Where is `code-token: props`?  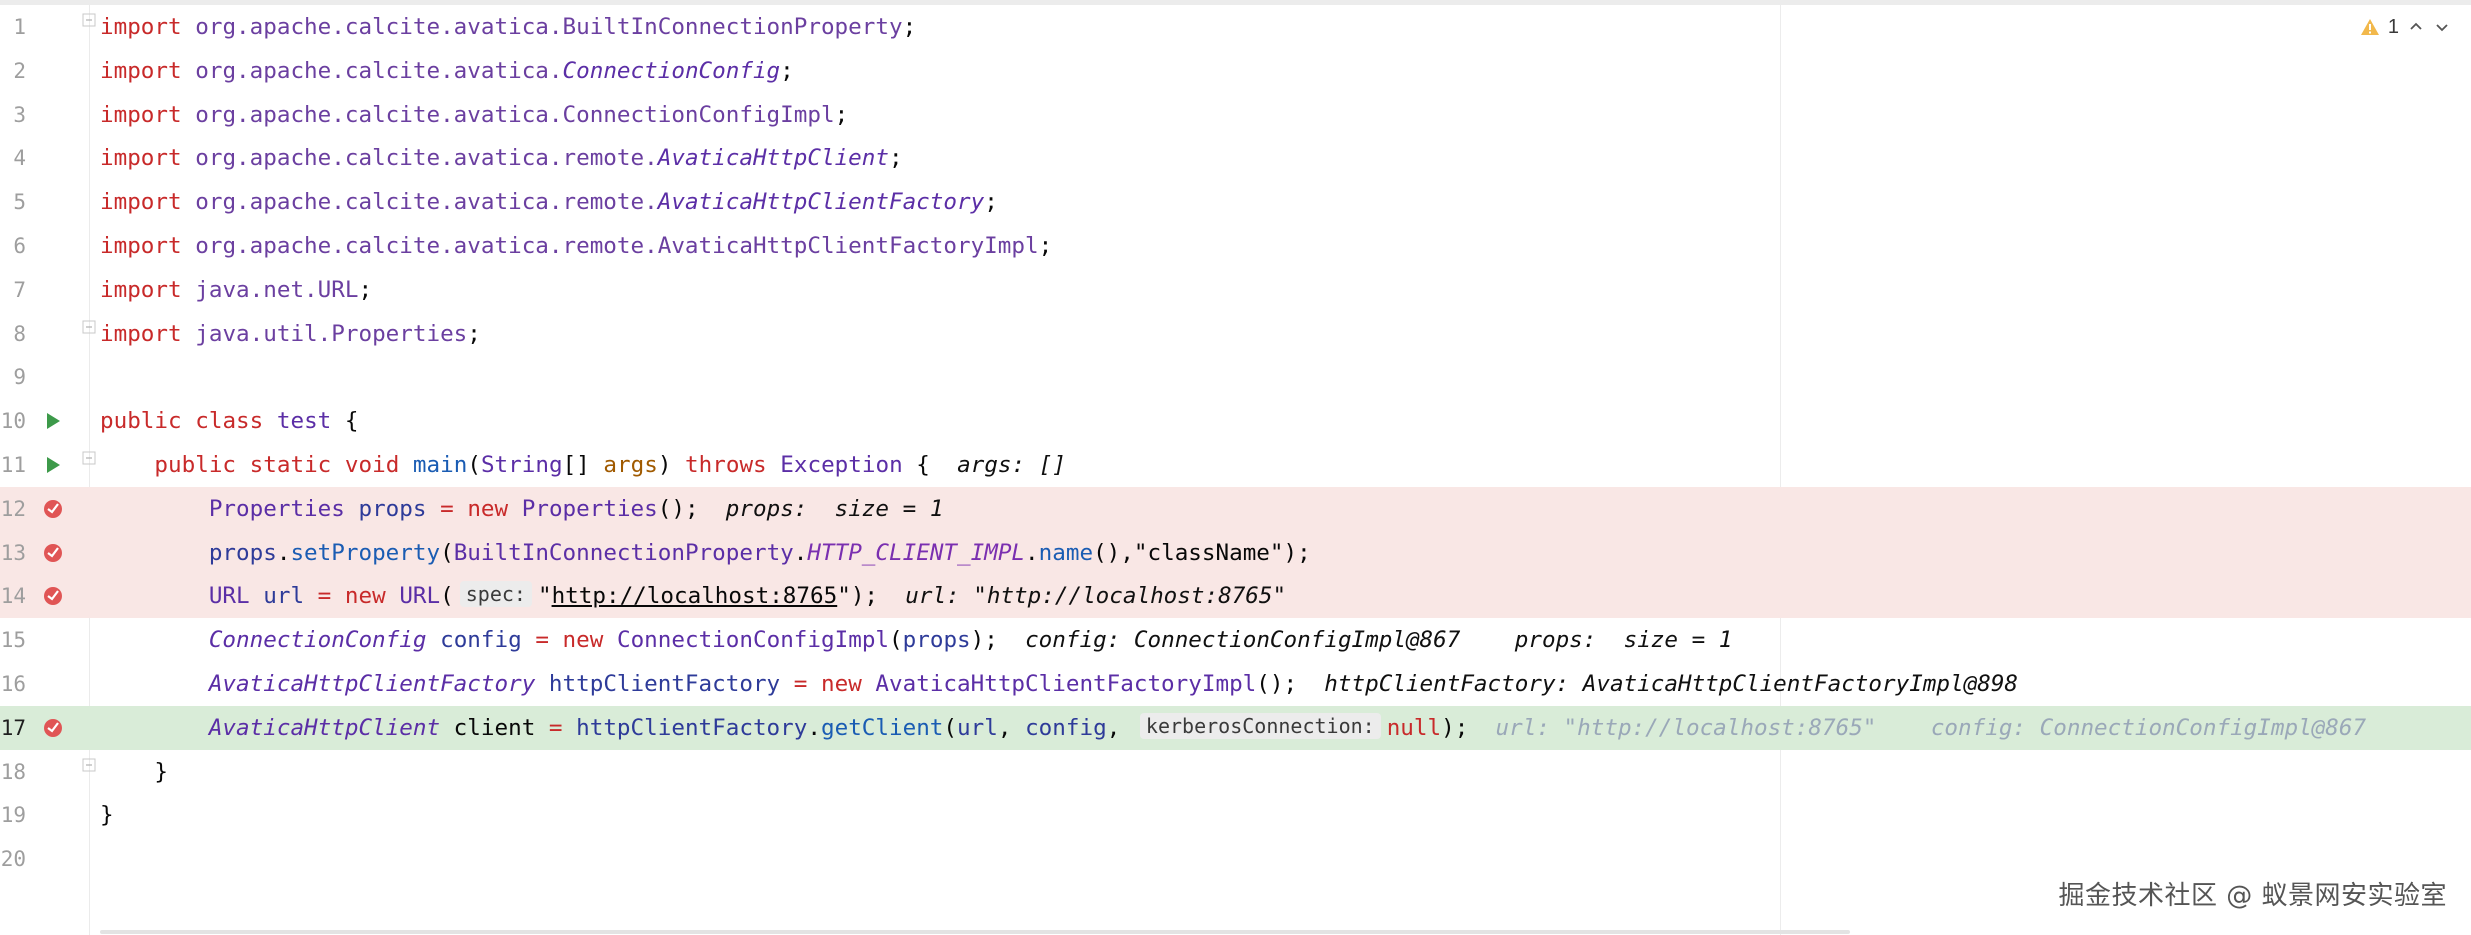 code-token: props is located at coordinates (392, 508).